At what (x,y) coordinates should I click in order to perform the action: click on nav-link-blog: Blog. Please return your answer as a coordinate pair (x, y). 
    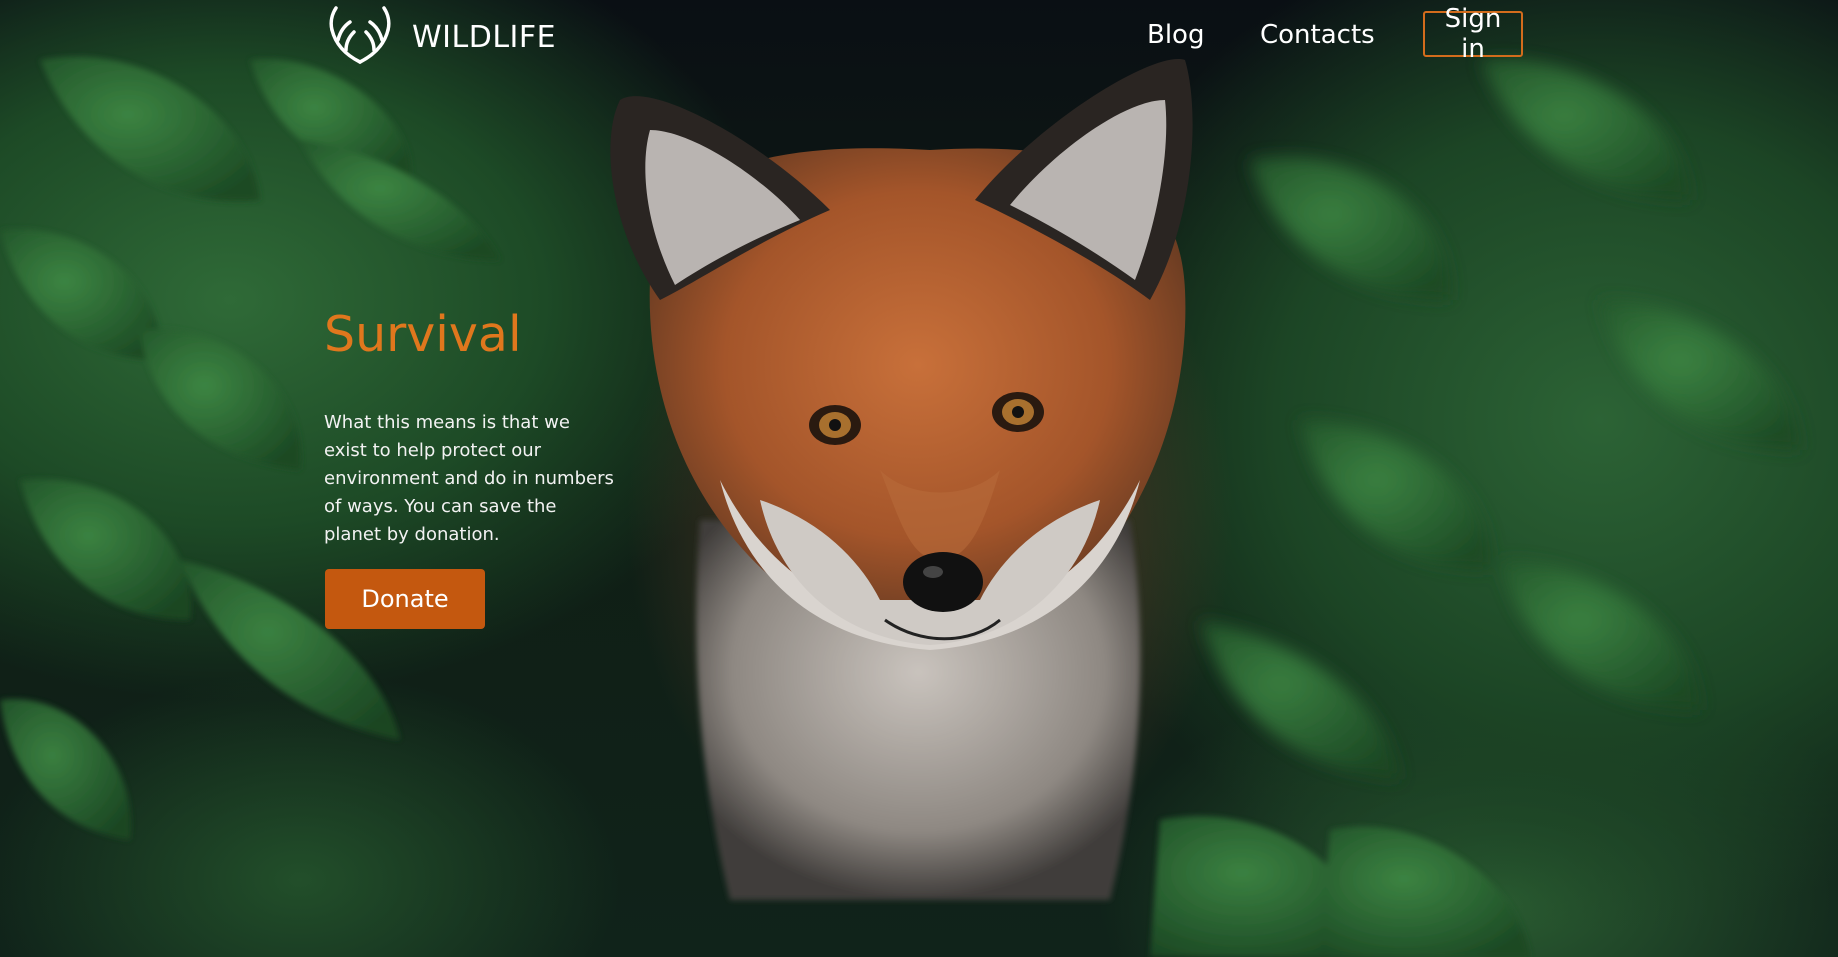
    Looking at the image, I should click on (1175, 35).